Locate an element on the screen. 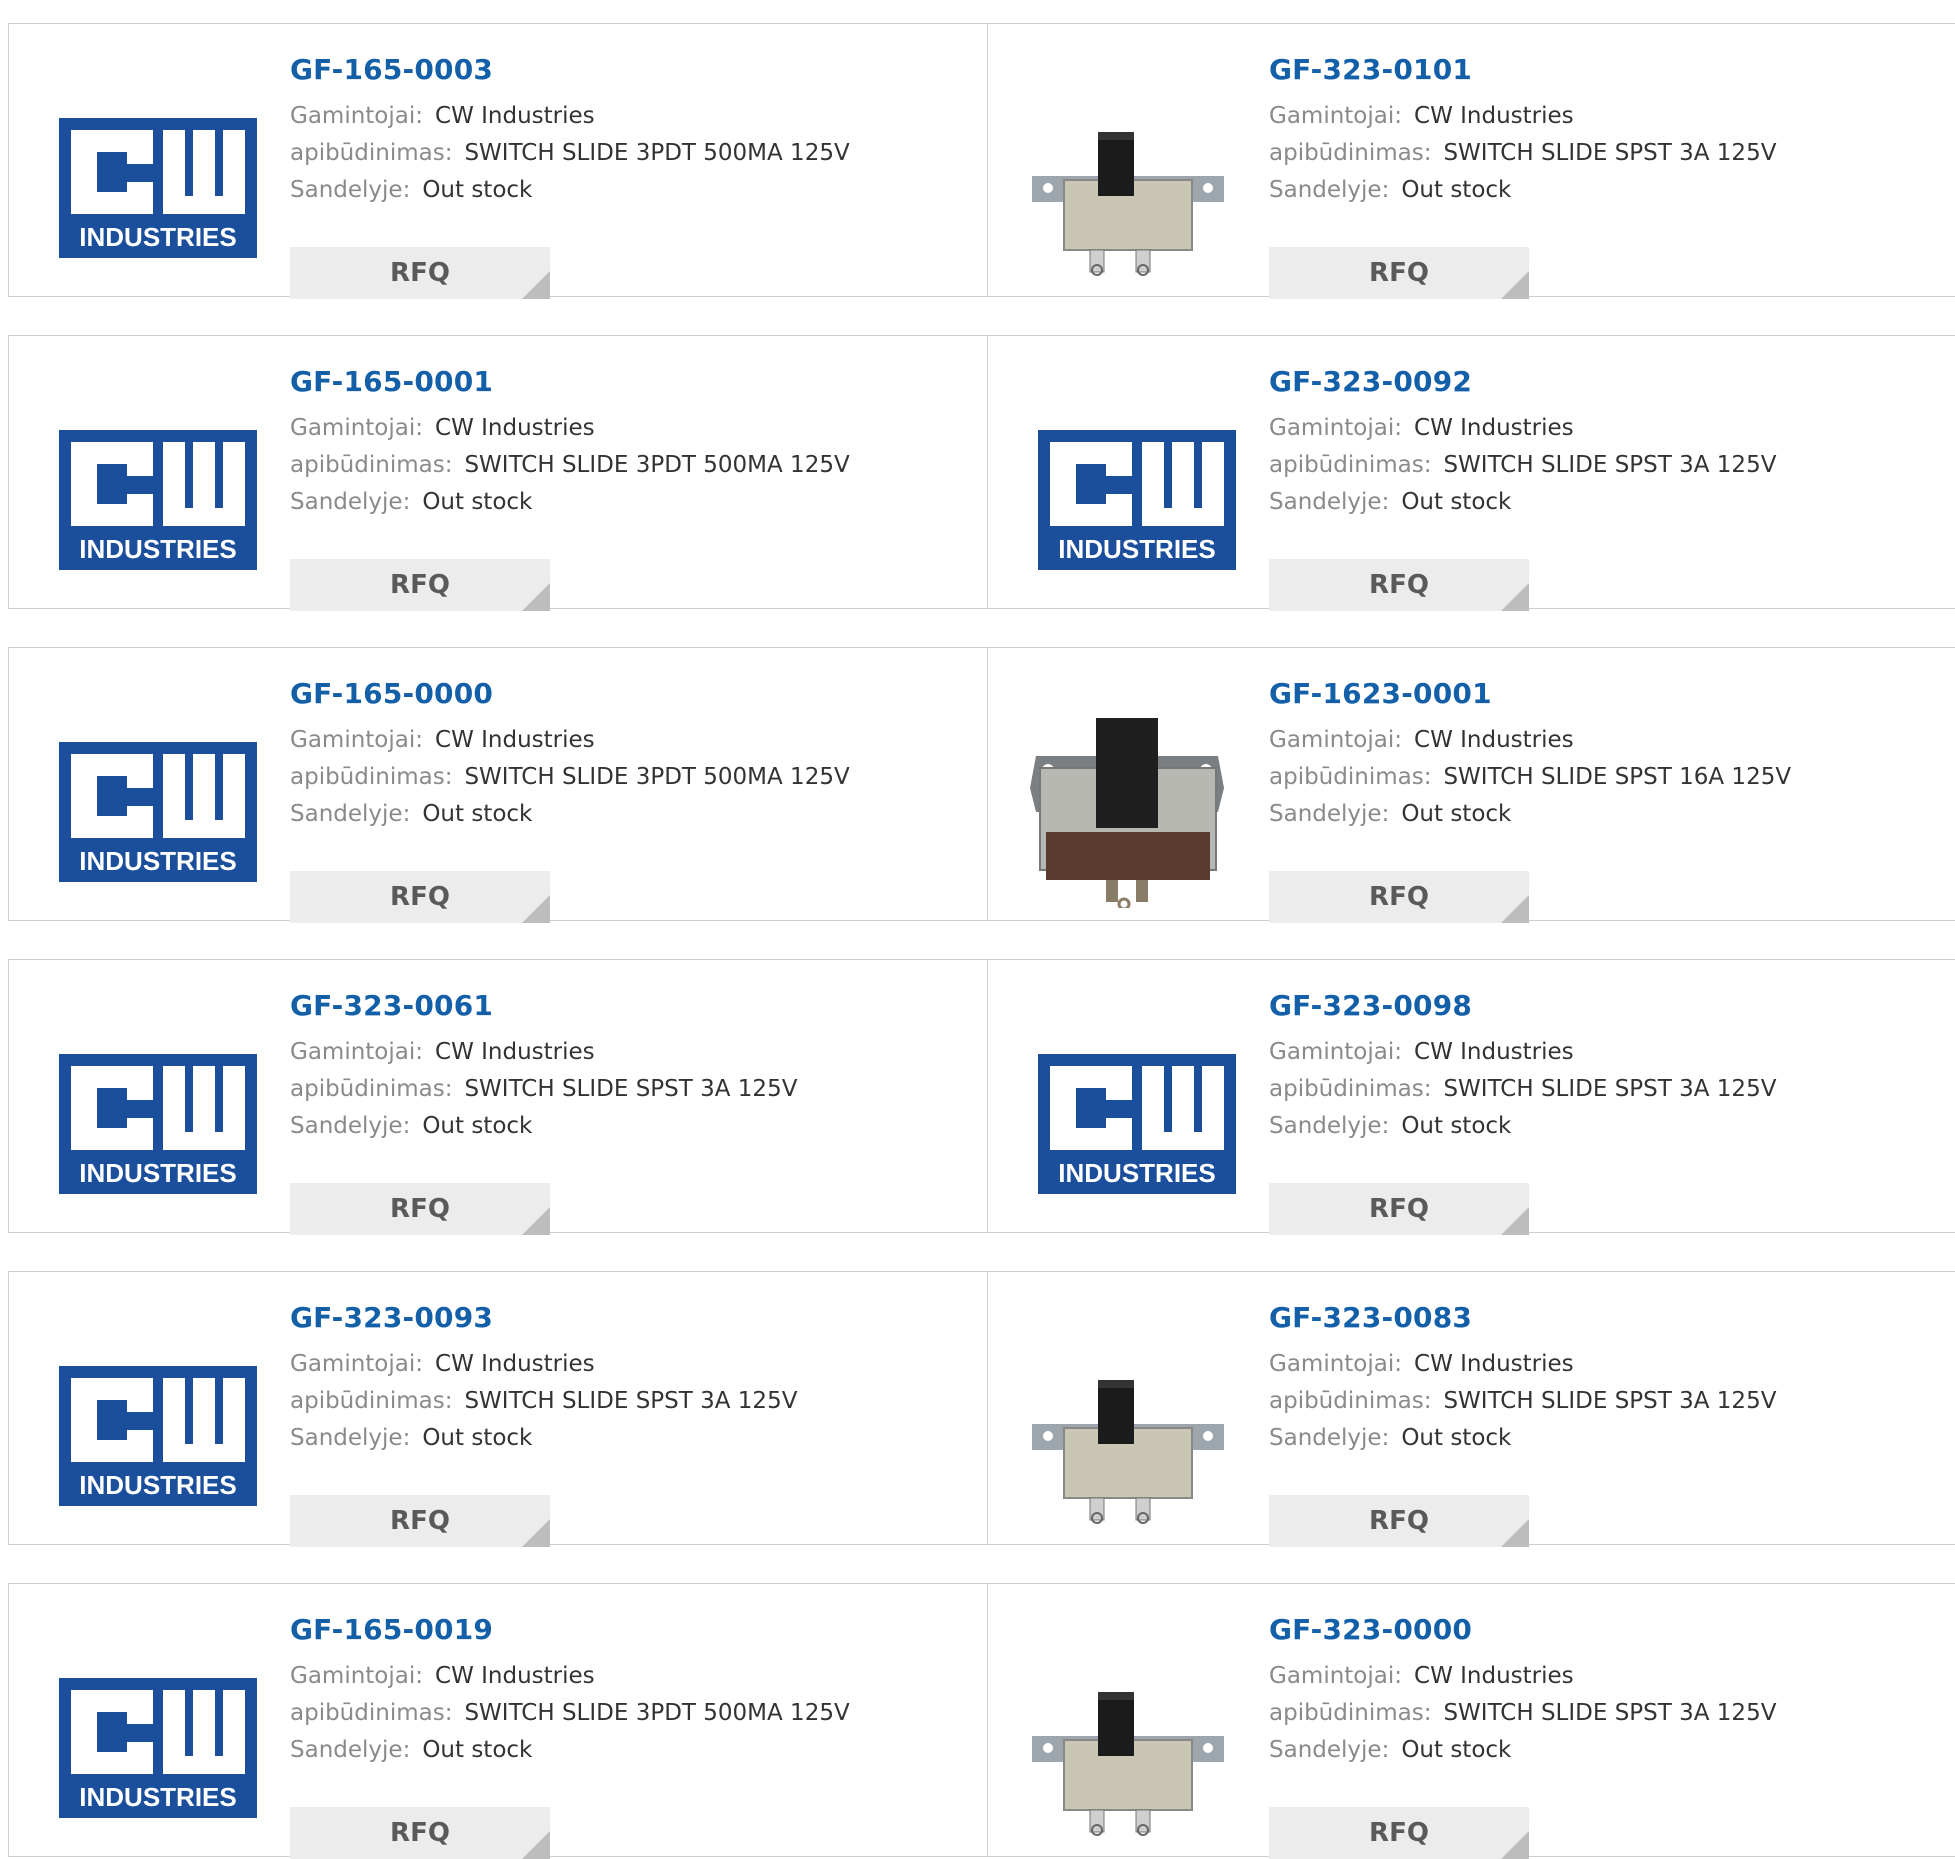 This screenshot has height=1859, width=1955. part-number-link: GF-165-0001 is located at coordinates (620, 382).